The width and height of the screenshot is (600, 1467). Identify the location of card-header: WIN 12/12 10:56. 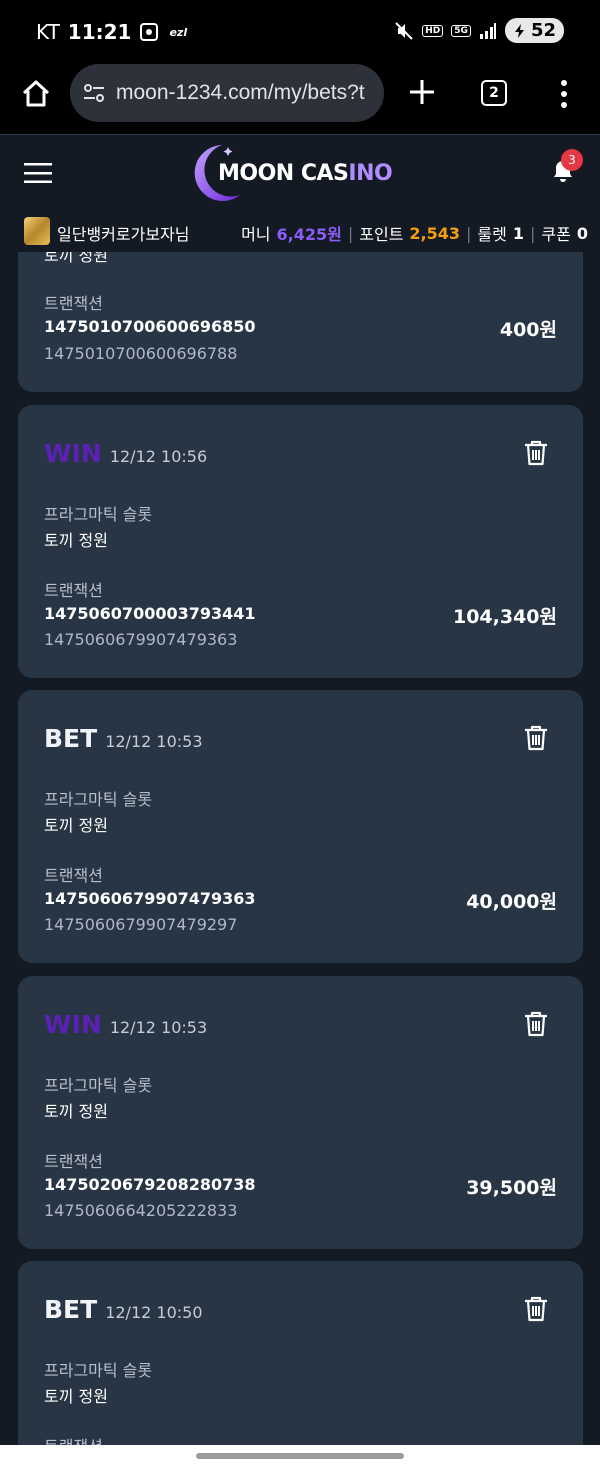
(125, 453).